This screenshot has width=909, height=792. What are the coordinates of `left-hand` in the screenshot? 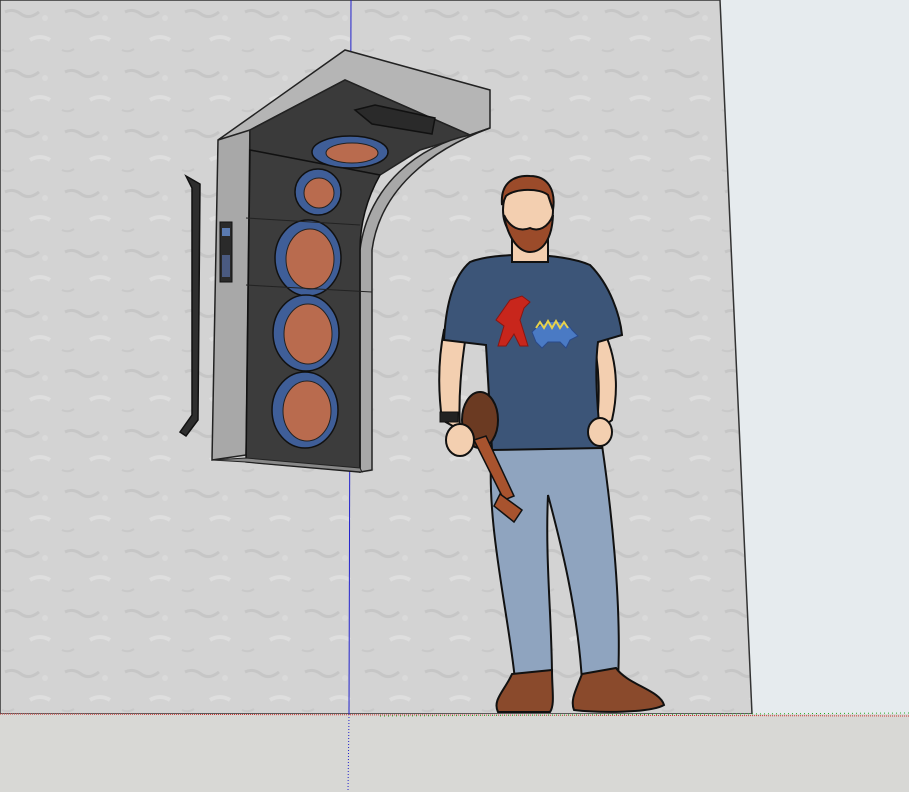 It's located at (460, 440).